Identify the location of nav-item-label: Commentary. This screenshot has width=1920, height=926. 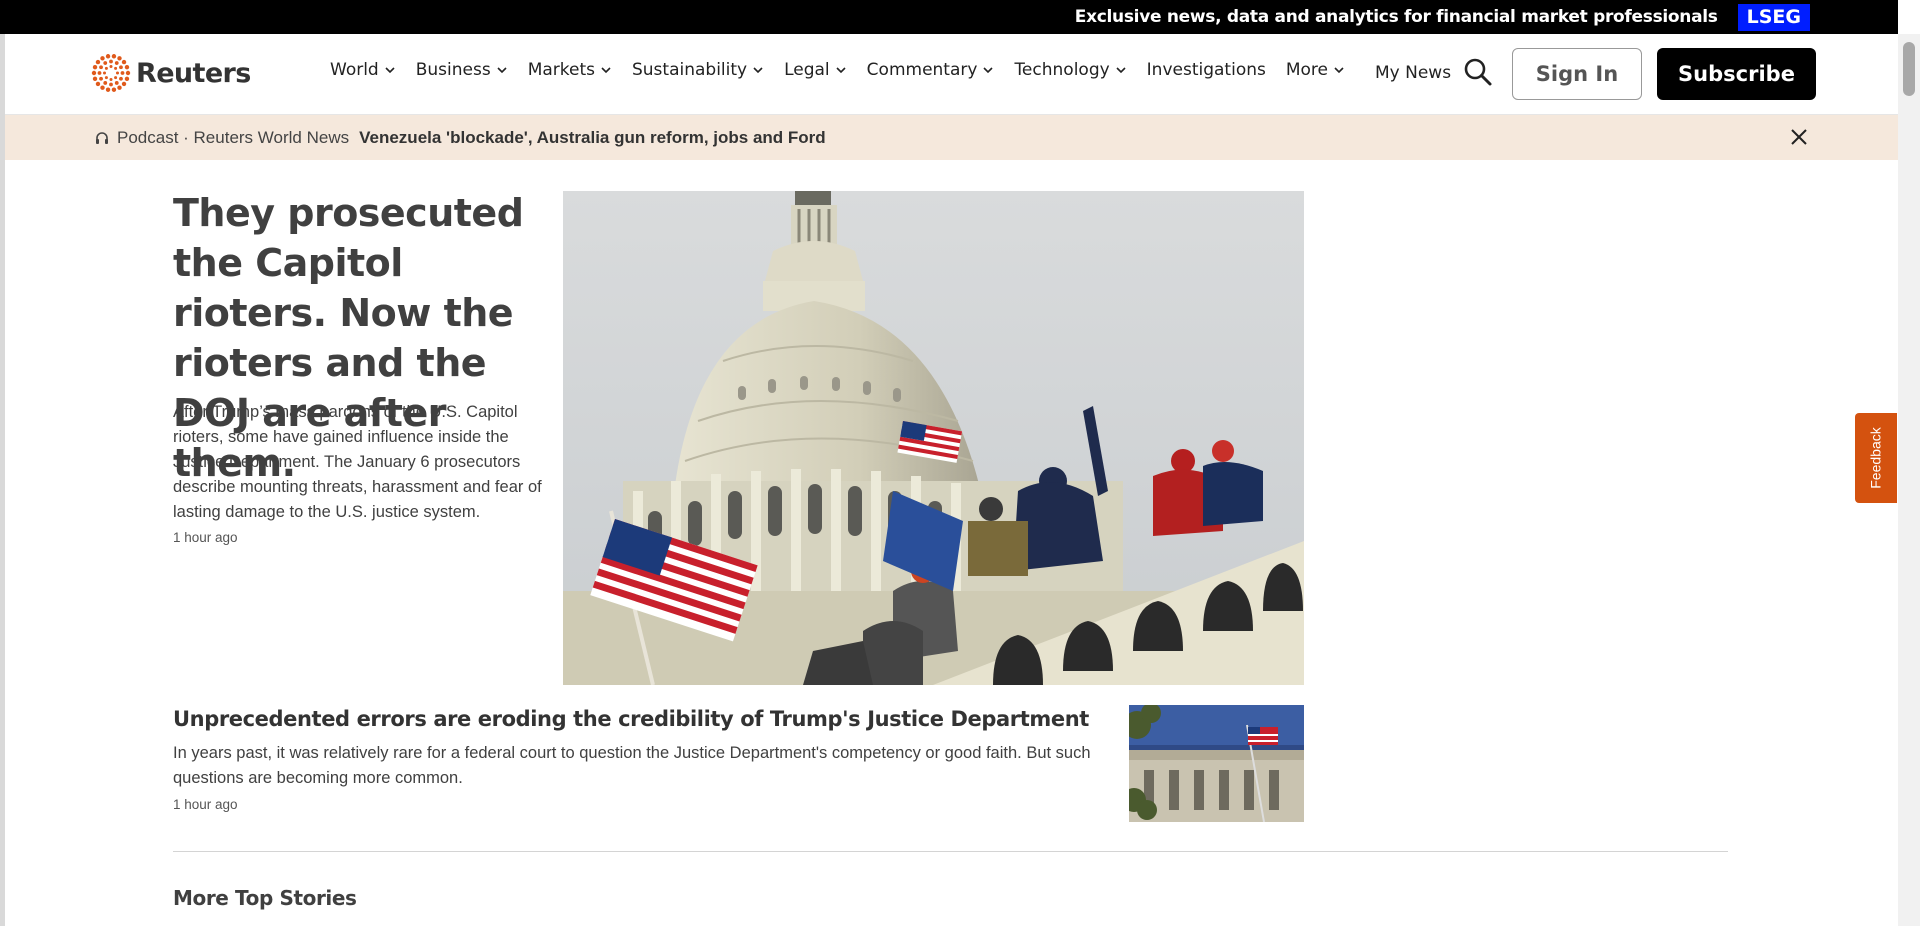
(922, 70).